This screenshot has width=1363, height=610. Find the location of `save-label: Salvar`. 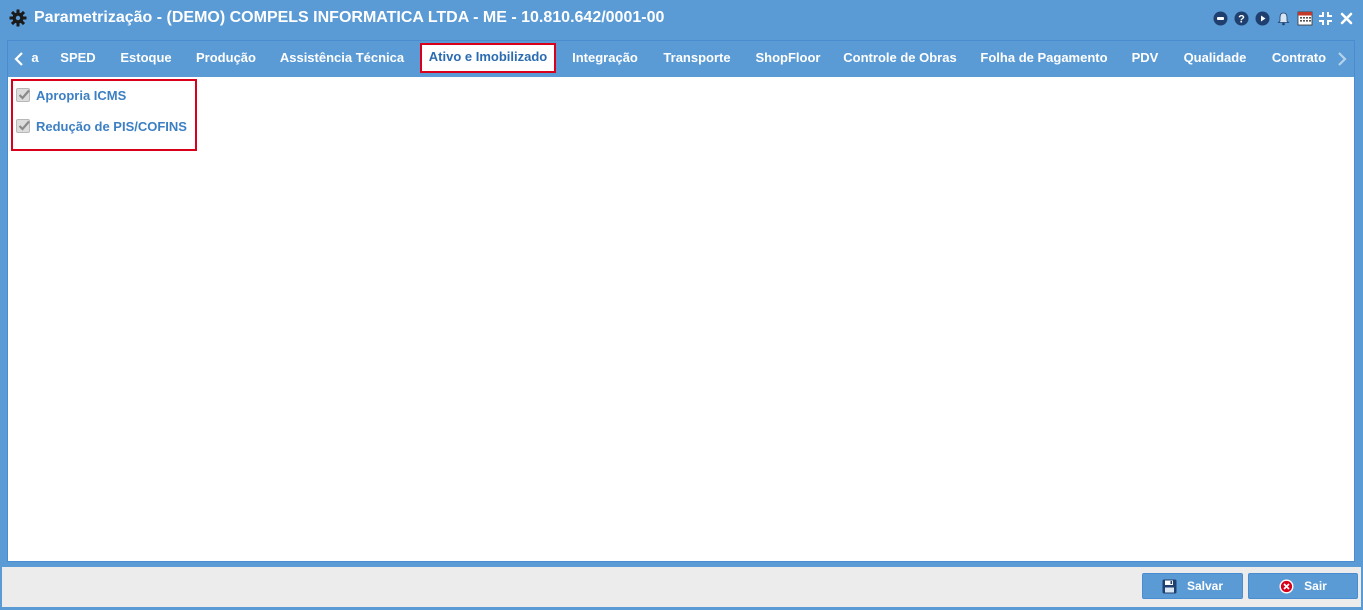

save-label: Salvar is located at coordinates (1205, 586).